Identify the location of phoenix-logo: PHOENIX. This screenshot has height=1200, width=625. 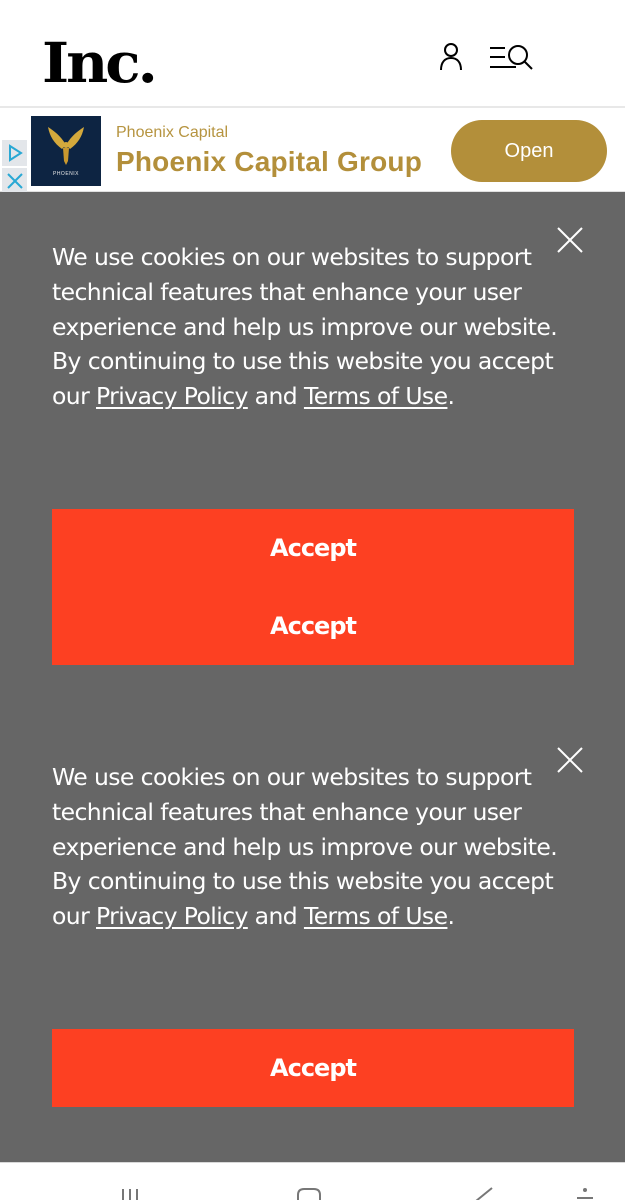
(66, 151).